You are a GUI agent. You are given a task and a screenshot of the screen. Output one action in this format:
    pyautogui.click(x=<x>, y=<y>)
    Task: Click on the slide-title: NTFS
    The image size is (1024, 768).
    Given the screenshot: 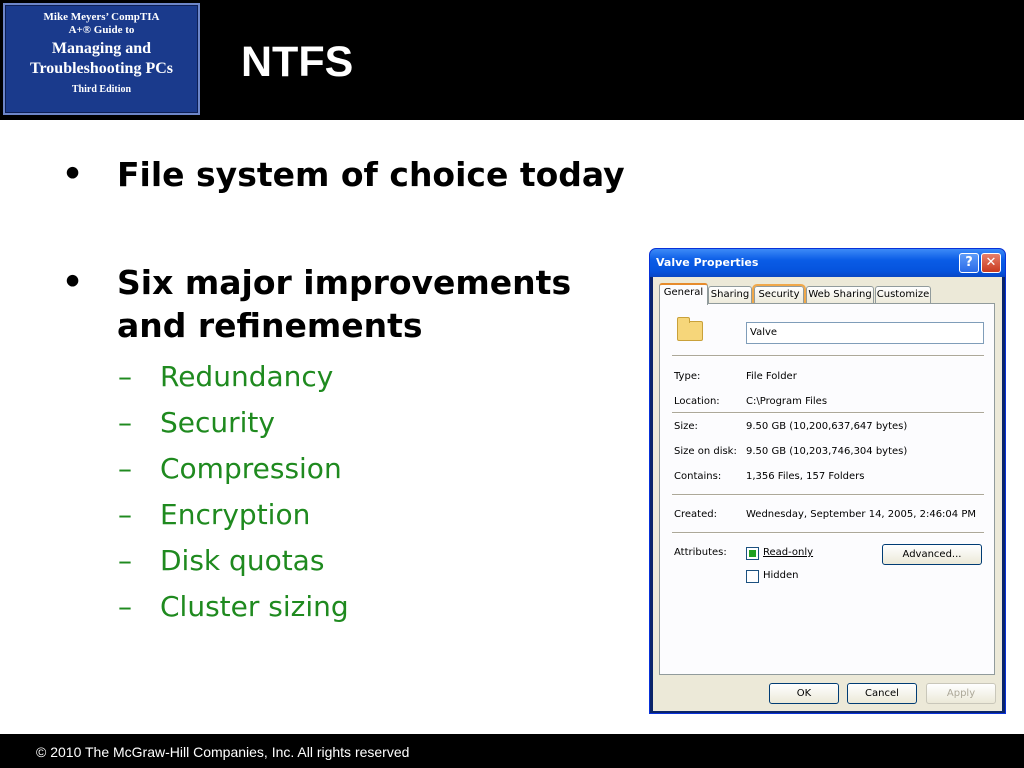 What is the action you would take?
    pyautogui.click(x=297, y=62)
    